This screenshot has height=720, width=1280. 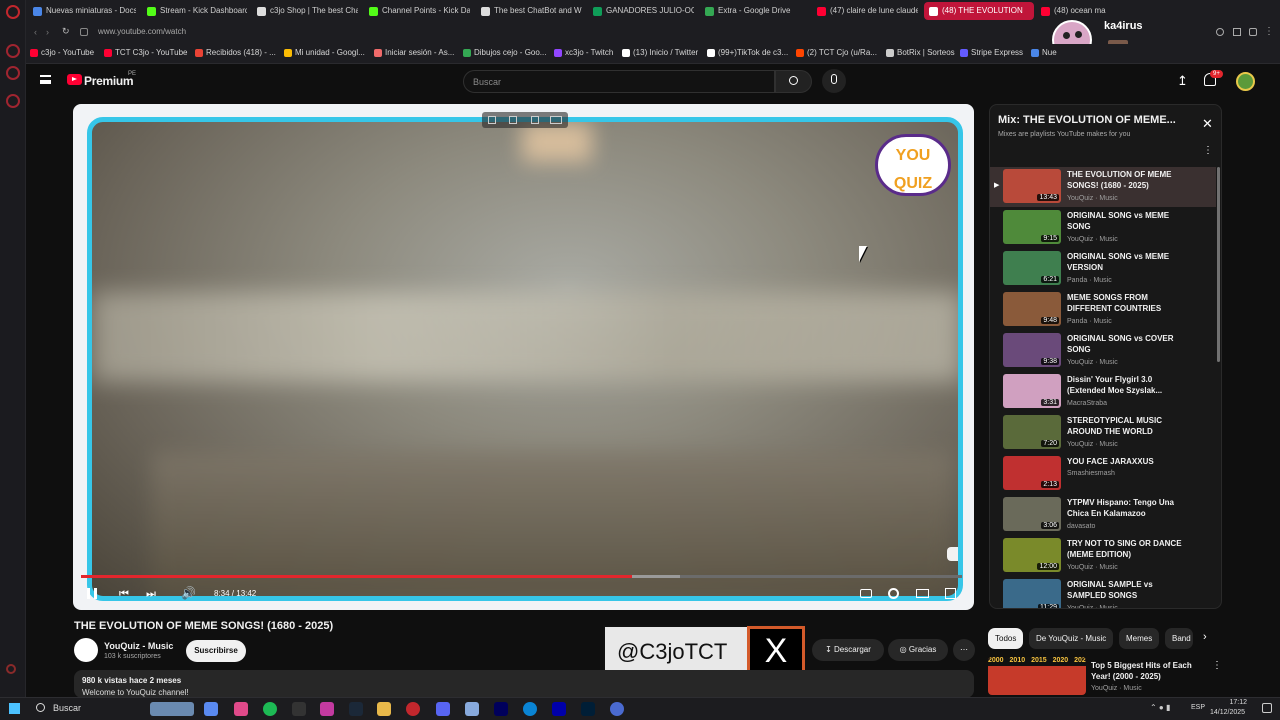 What do you see at coordinates (583, 52) in the screenshot?
I see `bookmark-item: xc3jo - Twitch` at bounding box center [583, 52].